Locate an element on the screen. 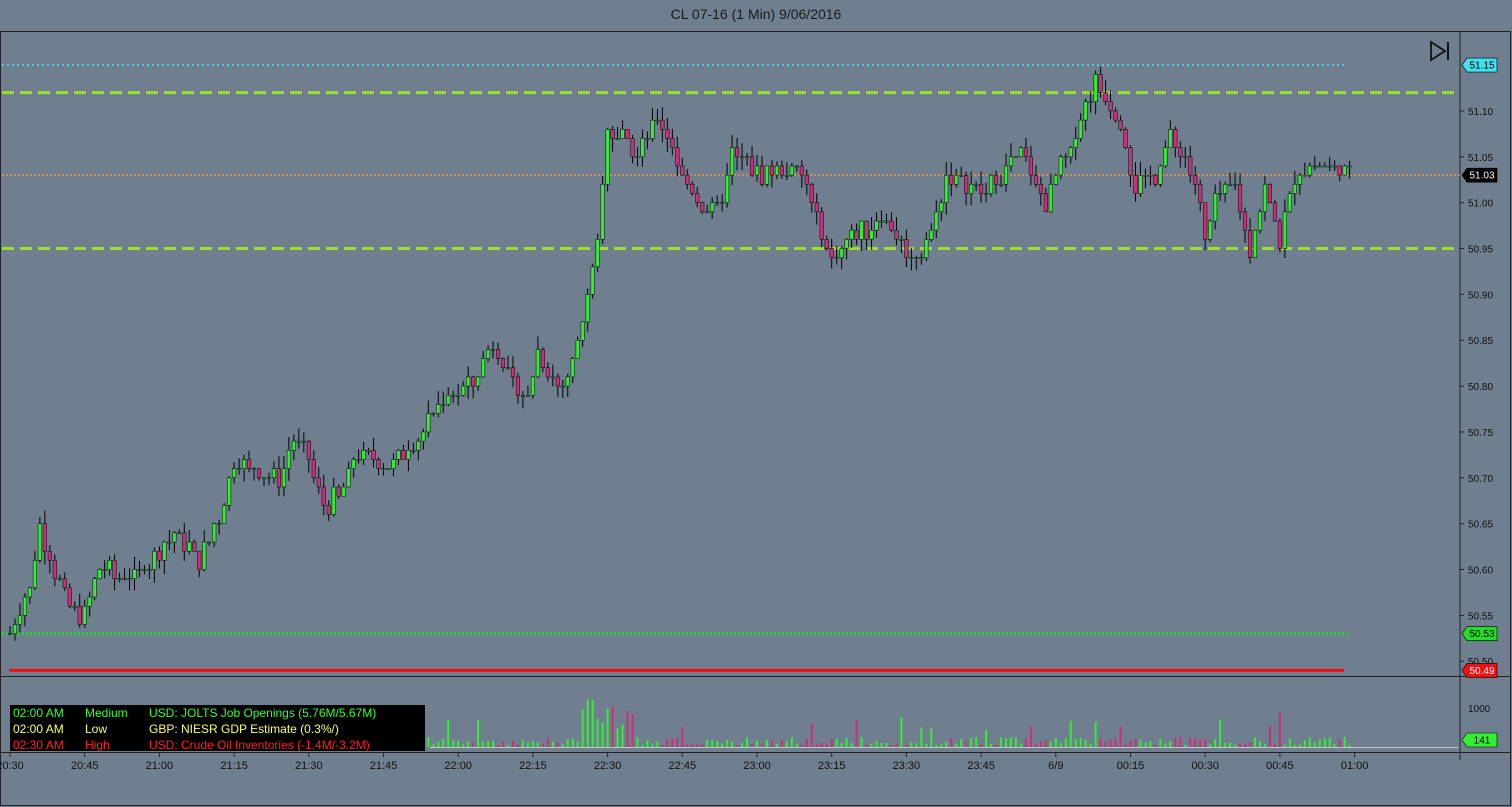 The width and height of the screenshot is (1512, 807). price-tick-label: 50.90 is located at coordinates (1480, 295).